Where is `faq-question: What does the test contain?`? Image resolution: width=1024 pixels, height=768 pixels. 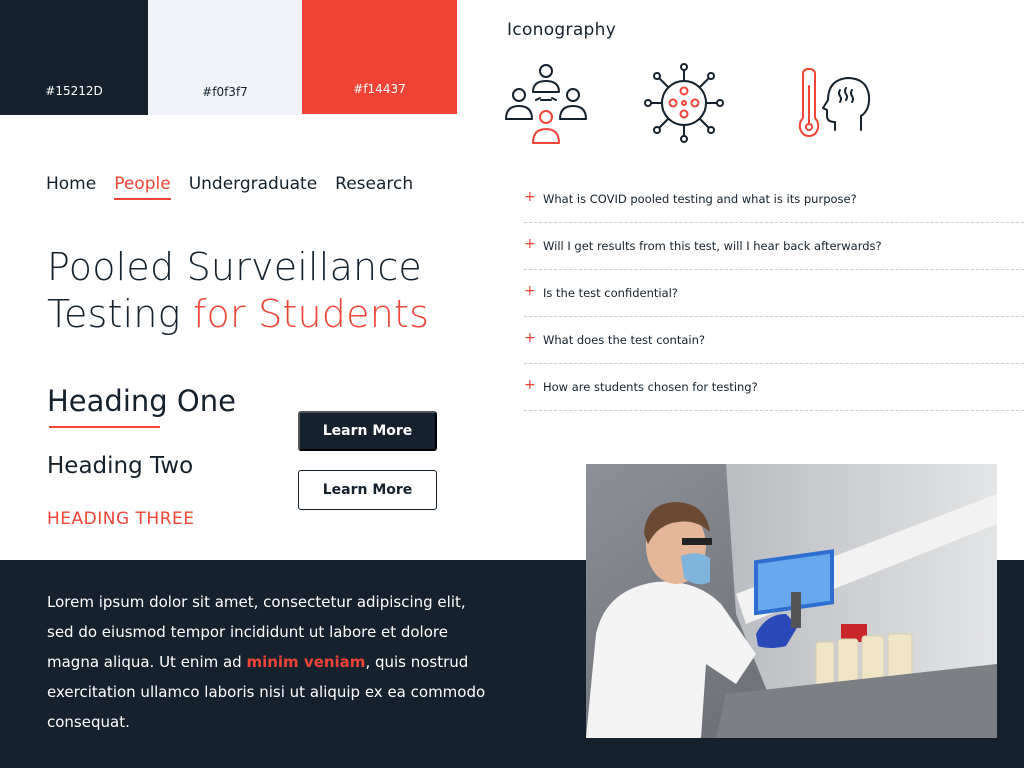 faq-question: What does the test contain? is located at coordinates (624, 340).